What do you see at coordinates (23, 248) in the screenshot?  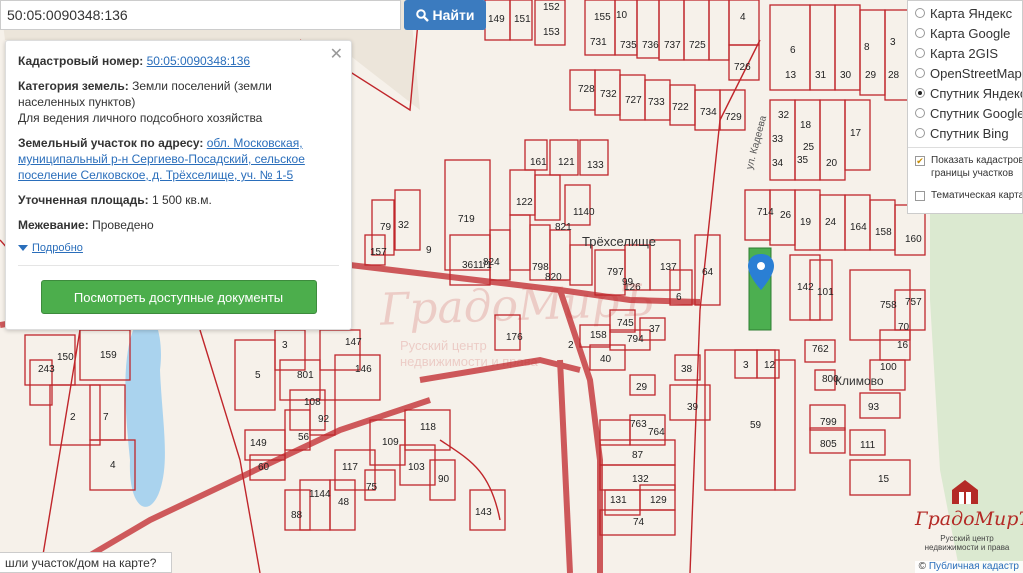 I see `triangle-down-icon` at bounding box center [23, 248].